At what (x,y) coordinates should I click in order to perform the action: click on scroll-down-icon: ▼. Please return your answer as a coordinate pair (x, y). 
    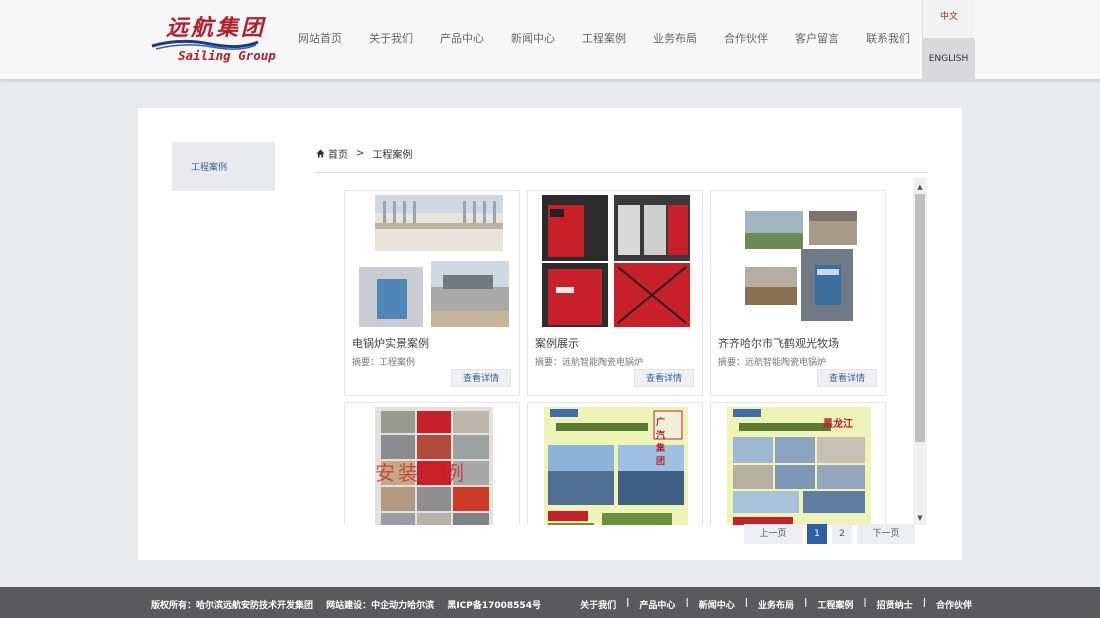
    Looking at the image, I should click on (920, 518).